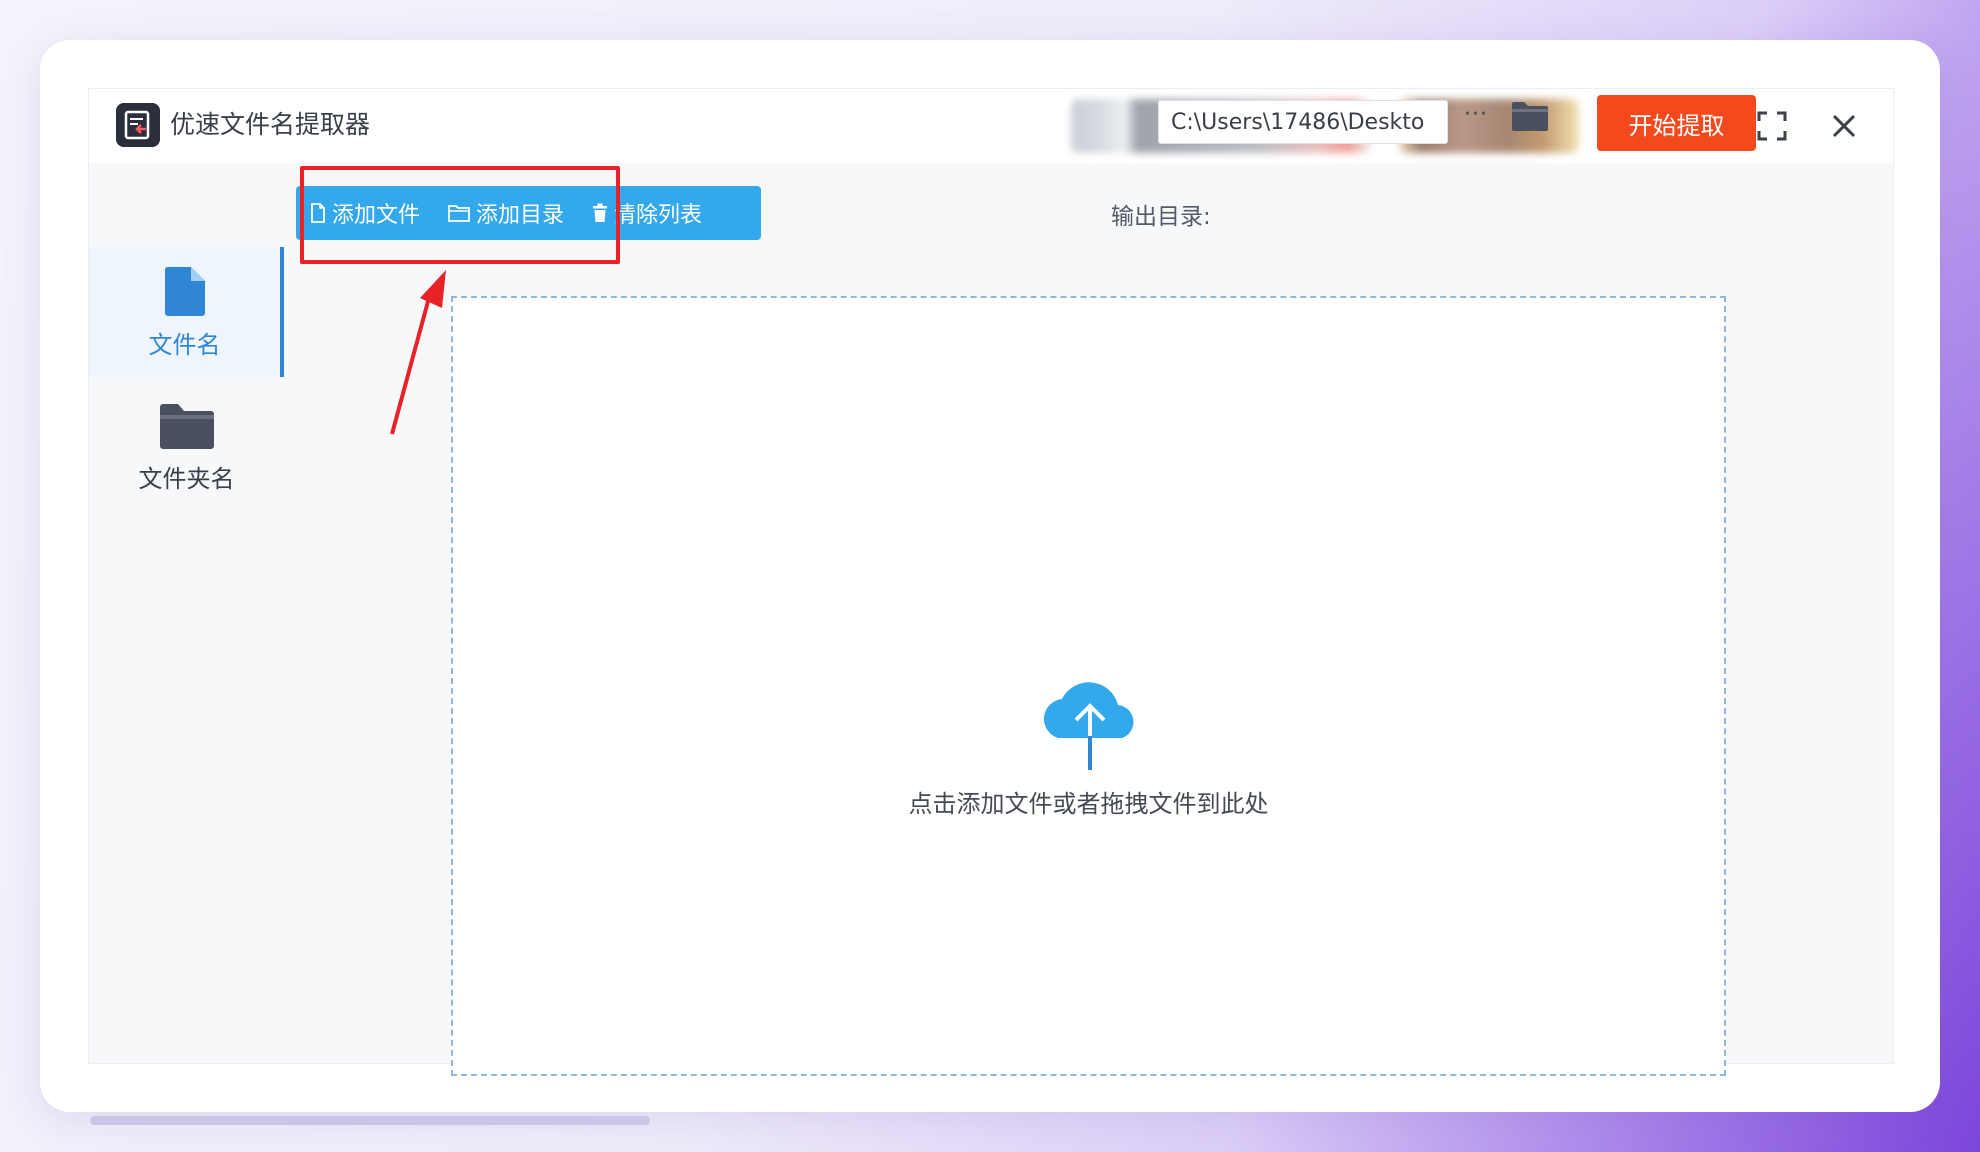 The width and height of the screenshot is (1980, 1152). Describe the element at coordinates (186, 479) in the screenshot. I see `sidebar-item-label: 文件夹名` at that location.